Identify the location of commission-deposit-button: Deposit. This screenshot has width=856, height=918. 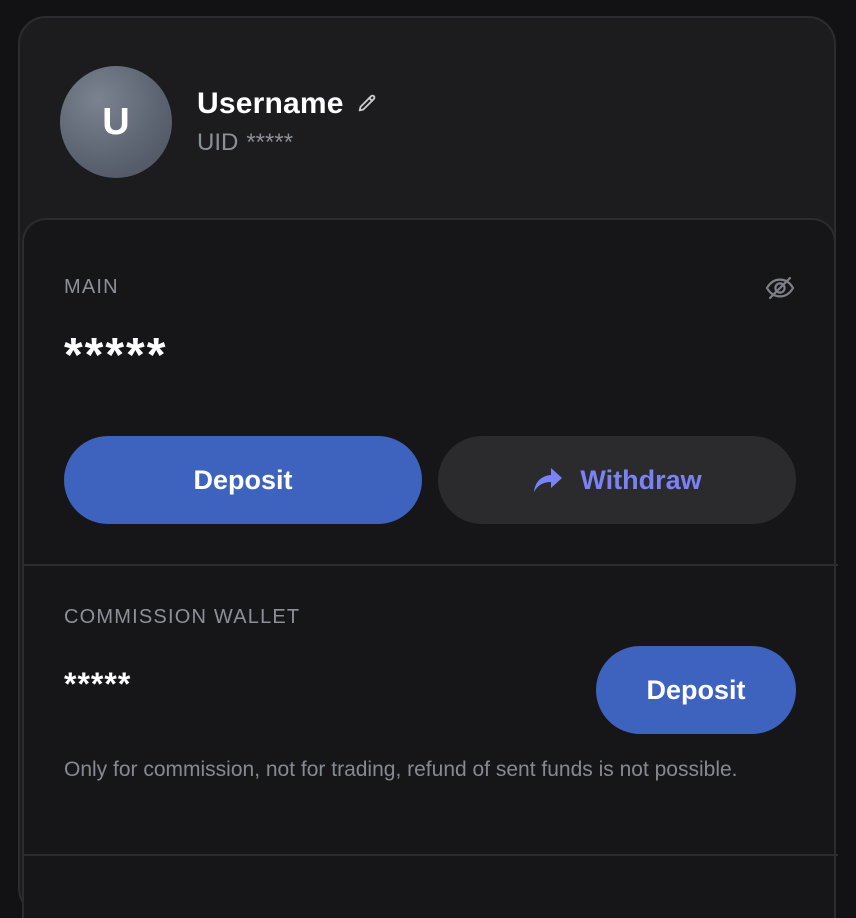
(696, 690).